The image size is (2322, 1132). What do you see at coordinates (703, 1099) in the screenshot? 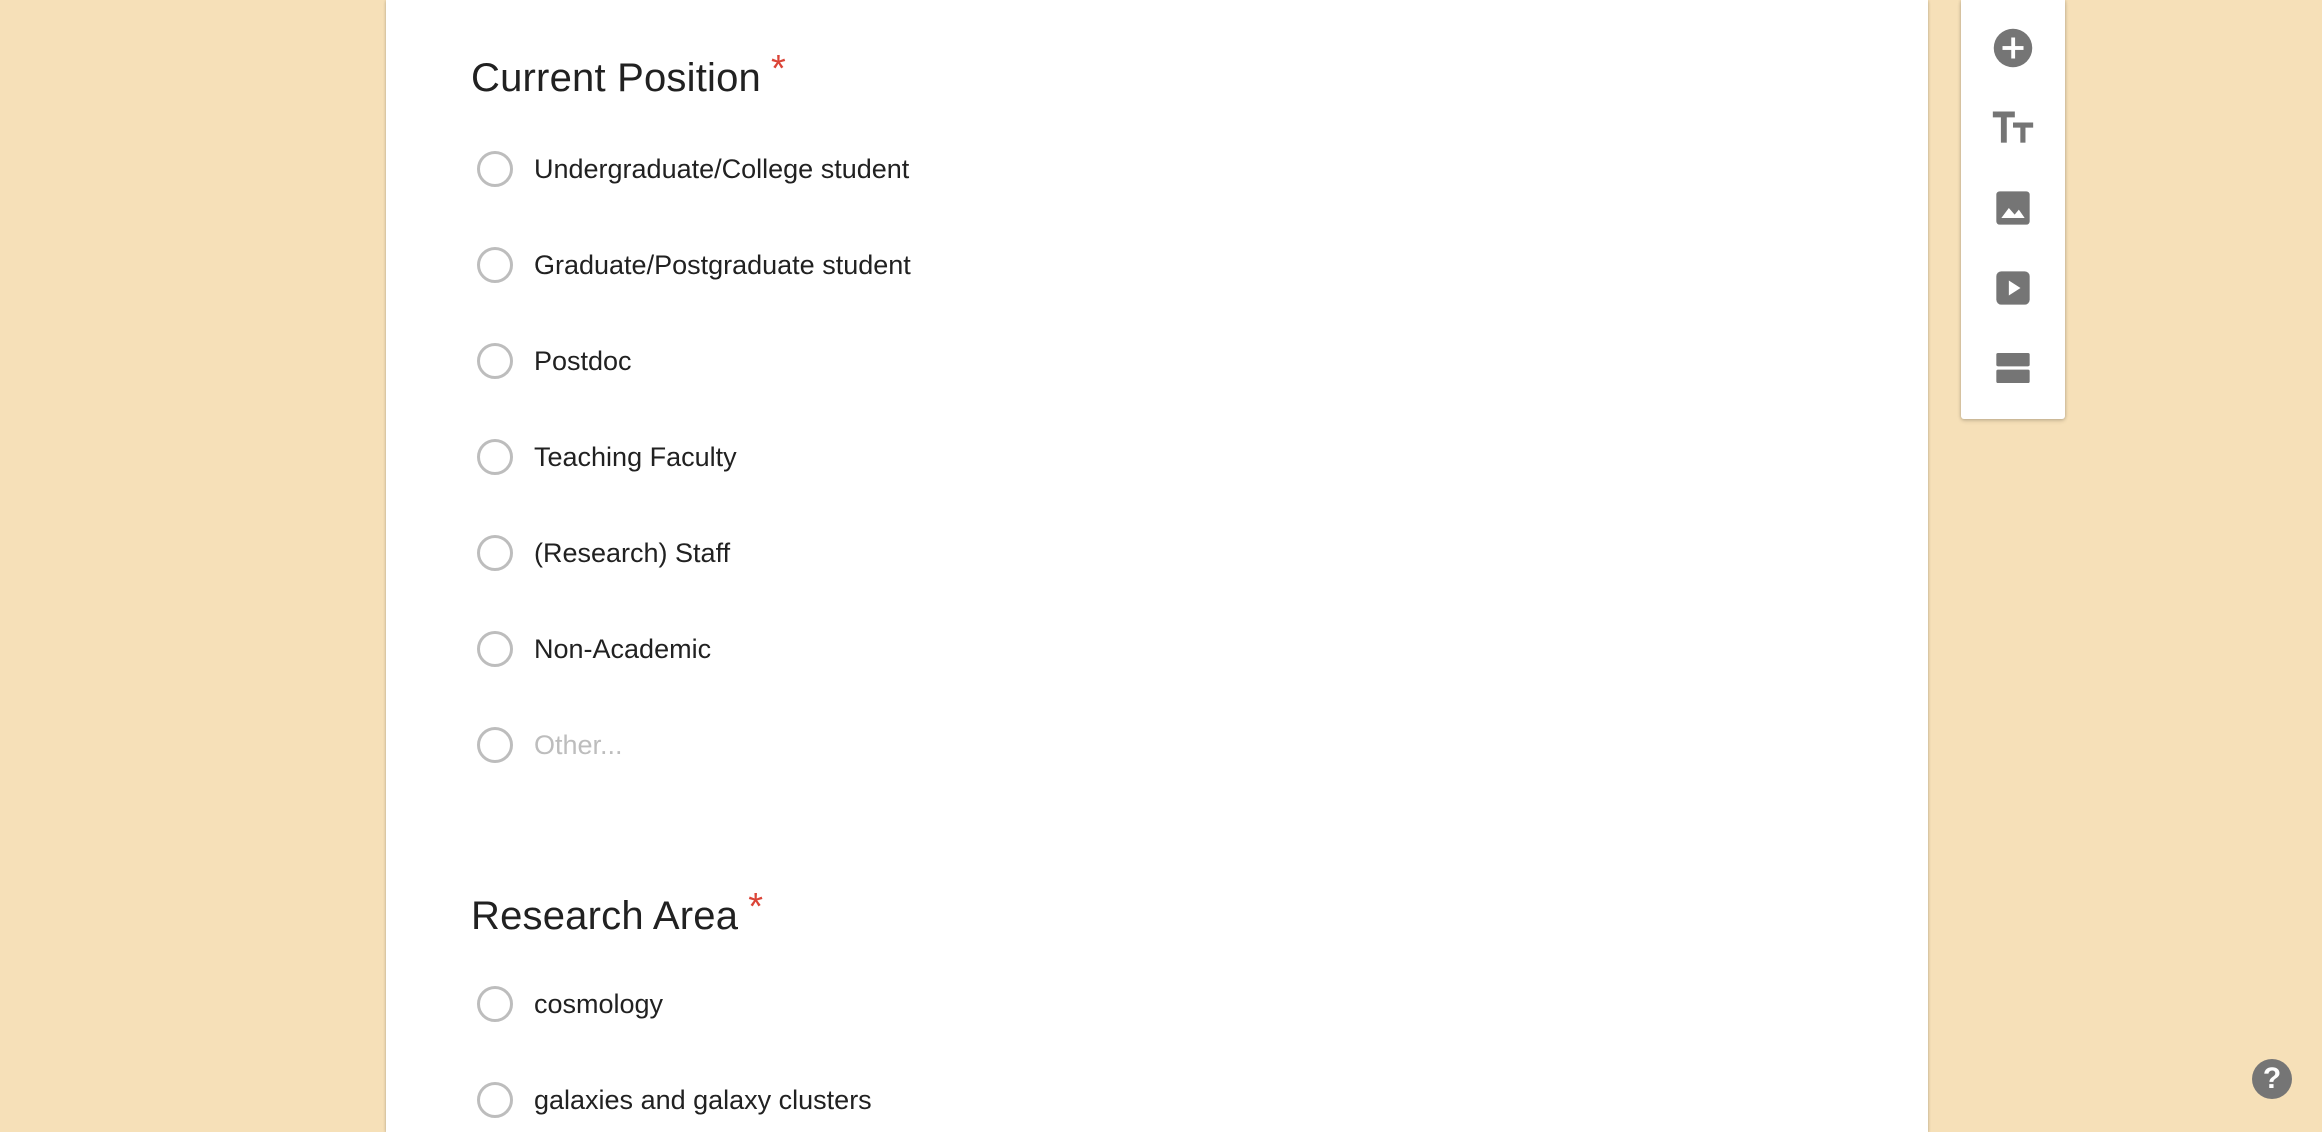
I see `option-label: galaxies and galaxy clusters` at bounding box center [703, 1099].